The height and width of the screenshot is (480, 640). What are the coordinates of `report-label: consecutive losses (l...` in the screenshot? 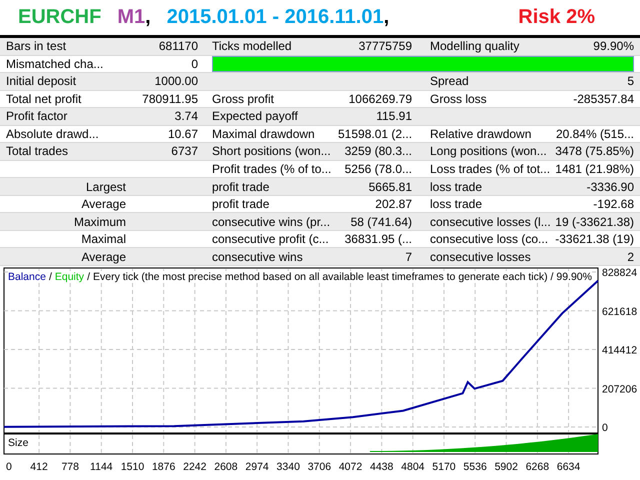 It's located at (491, 221).